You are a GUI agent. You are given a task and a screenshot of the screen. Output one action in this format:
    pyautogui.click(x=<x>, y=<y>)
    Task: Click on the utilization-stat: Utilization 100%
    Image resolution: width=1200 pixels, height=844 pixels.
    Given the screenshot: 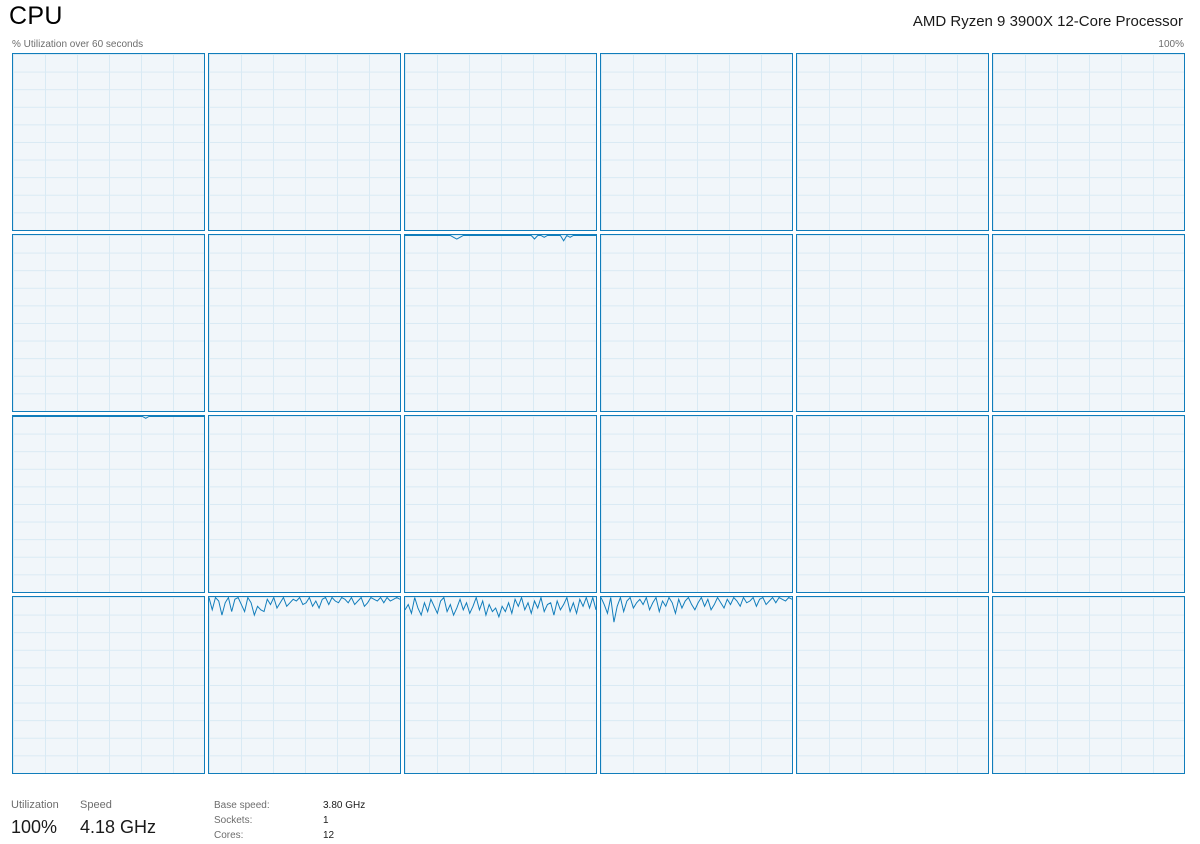 What is the action you would take?
    pyautogui.click(x=35, y=818)
    